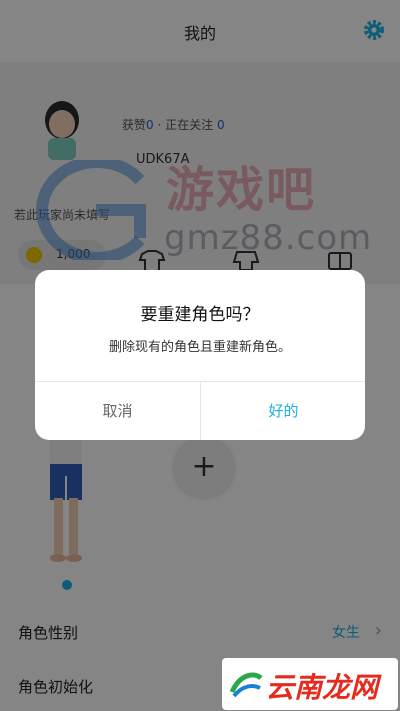  Describe the element at coordinates (322, 687) in the screenshot. I see `watermark-bottom-text: 云南龙网` at that location.